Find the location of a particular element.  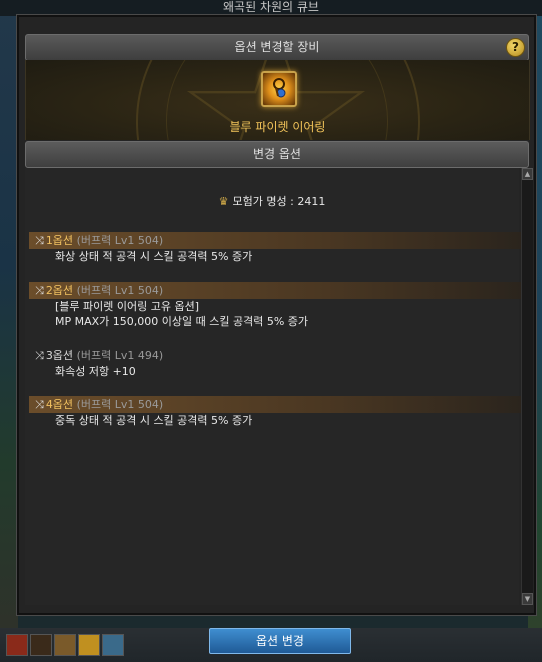

fame-crown-icon: ♛ is located at coordinates (223, 201).